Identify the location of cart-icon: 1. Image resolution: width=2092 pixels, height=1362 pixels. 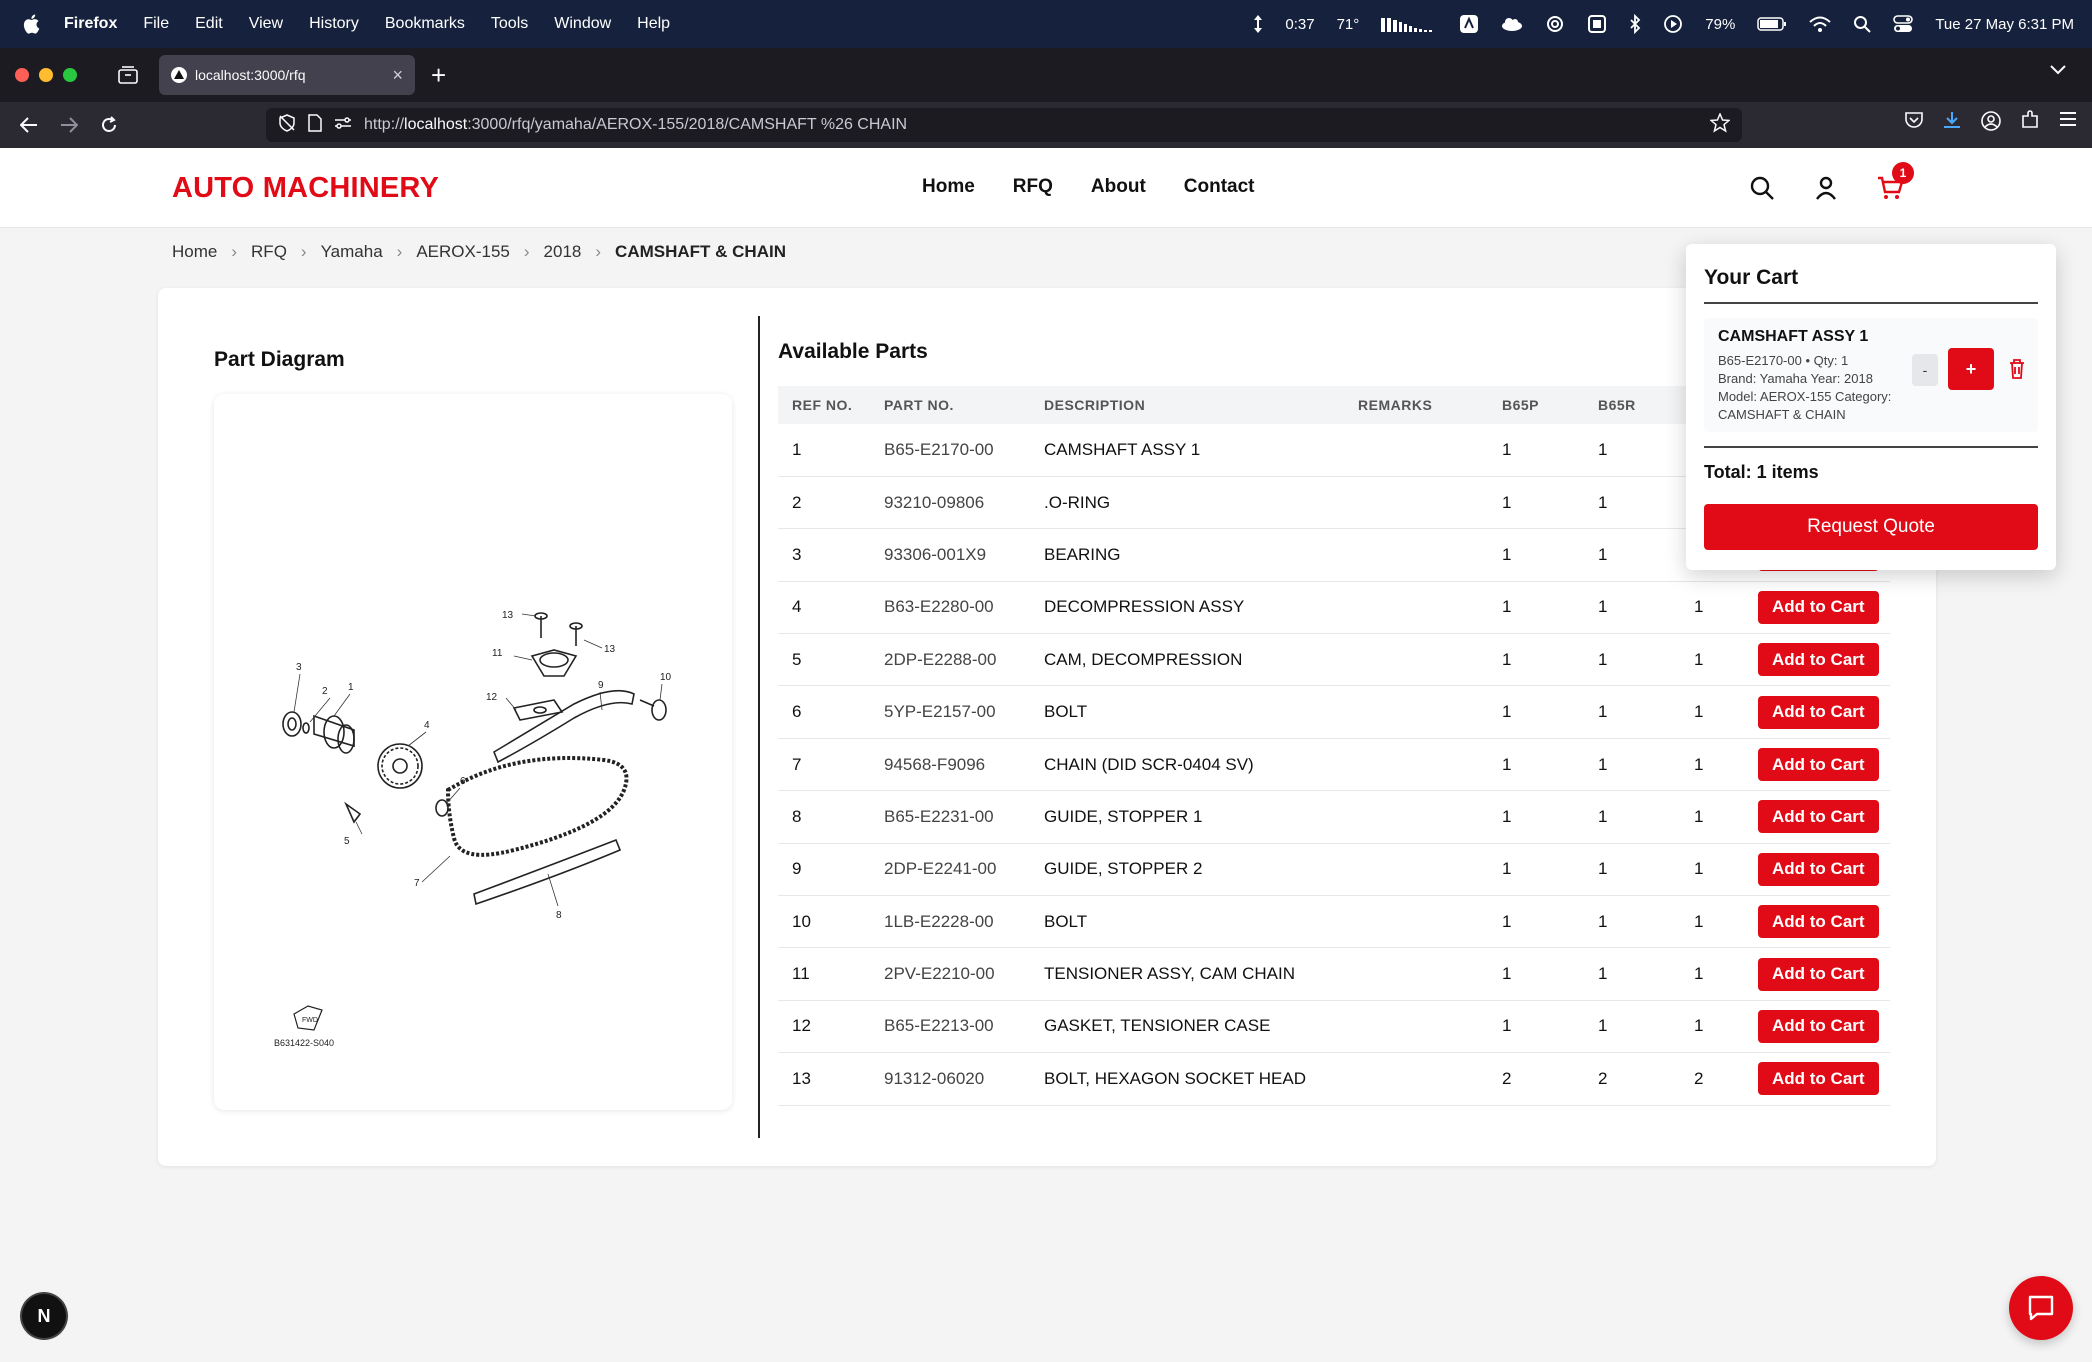
(1895, 182).